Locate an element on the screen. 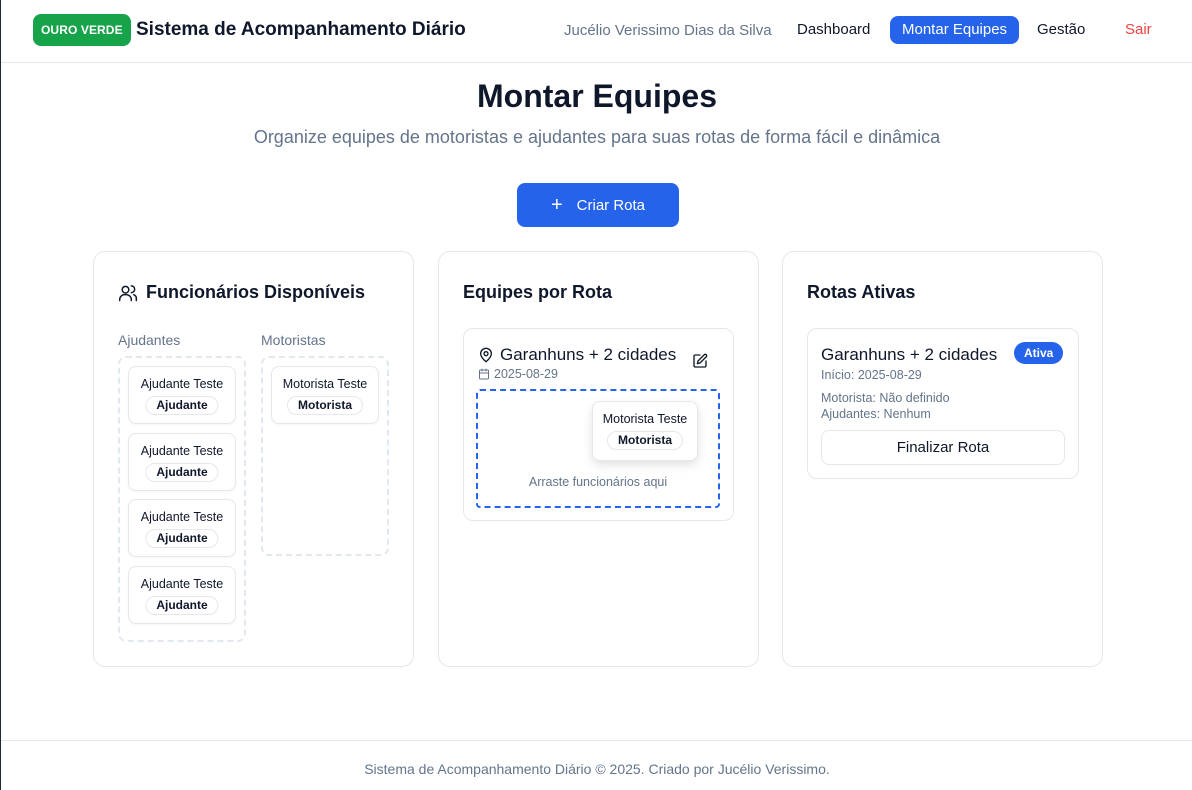  dragging-driver-card: Motorista Teste Motorista is located at coordinates (645, 431).